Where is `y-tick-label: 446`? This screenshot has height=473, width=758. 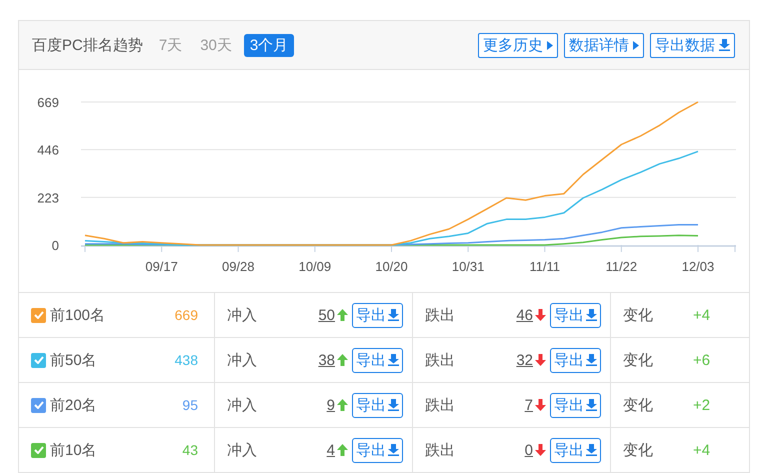
y-tick-label: 446 is located at coordinates (48, 150).